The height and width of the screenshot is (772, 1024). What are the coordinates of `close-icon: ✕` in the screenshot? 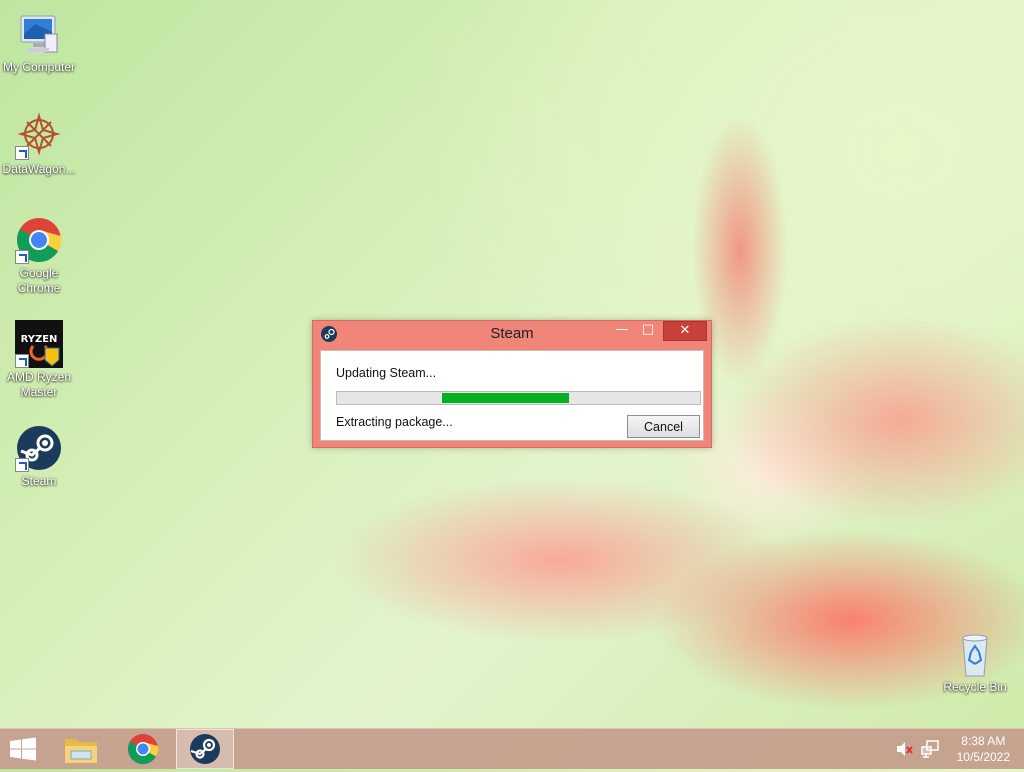 It's located at (685, 330).